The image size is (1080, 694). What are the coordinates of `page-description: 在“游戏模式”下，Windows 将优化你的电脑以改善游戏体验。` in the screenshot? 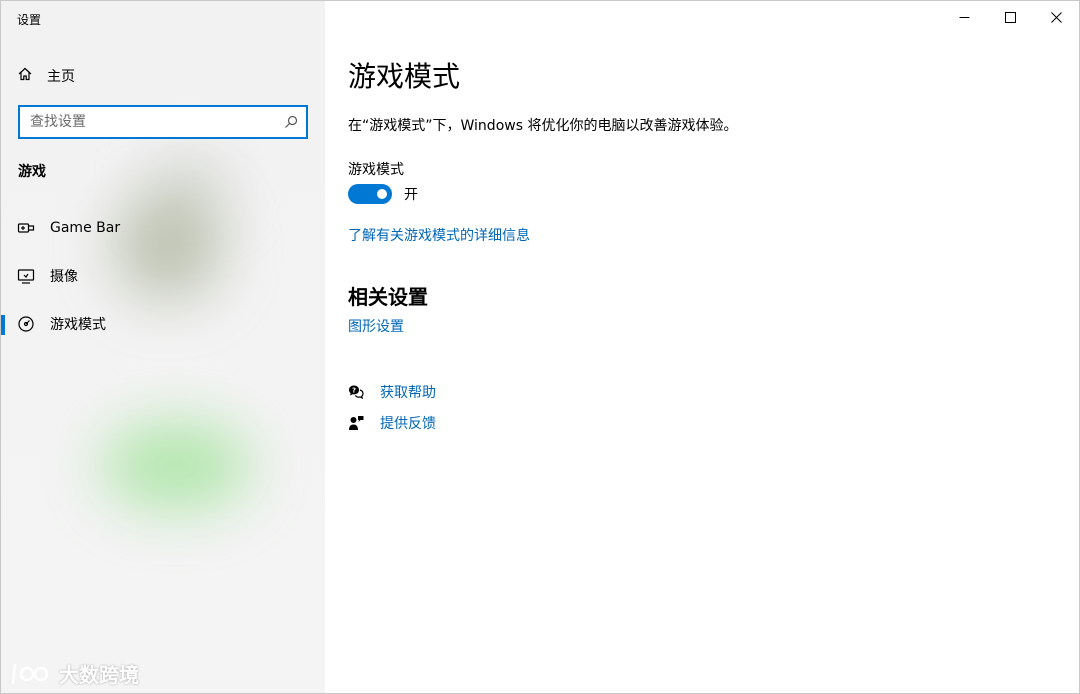 It's located at (543, 126).